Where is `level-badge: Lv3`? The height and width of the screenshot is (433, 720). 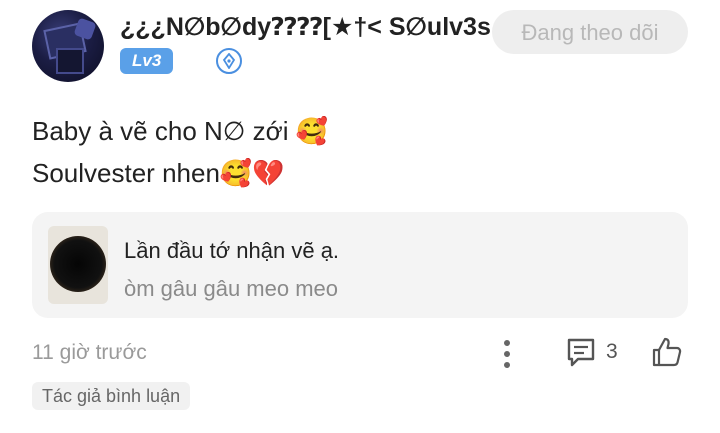
level-badge: Lv3 is located at coordinates (147, 61).